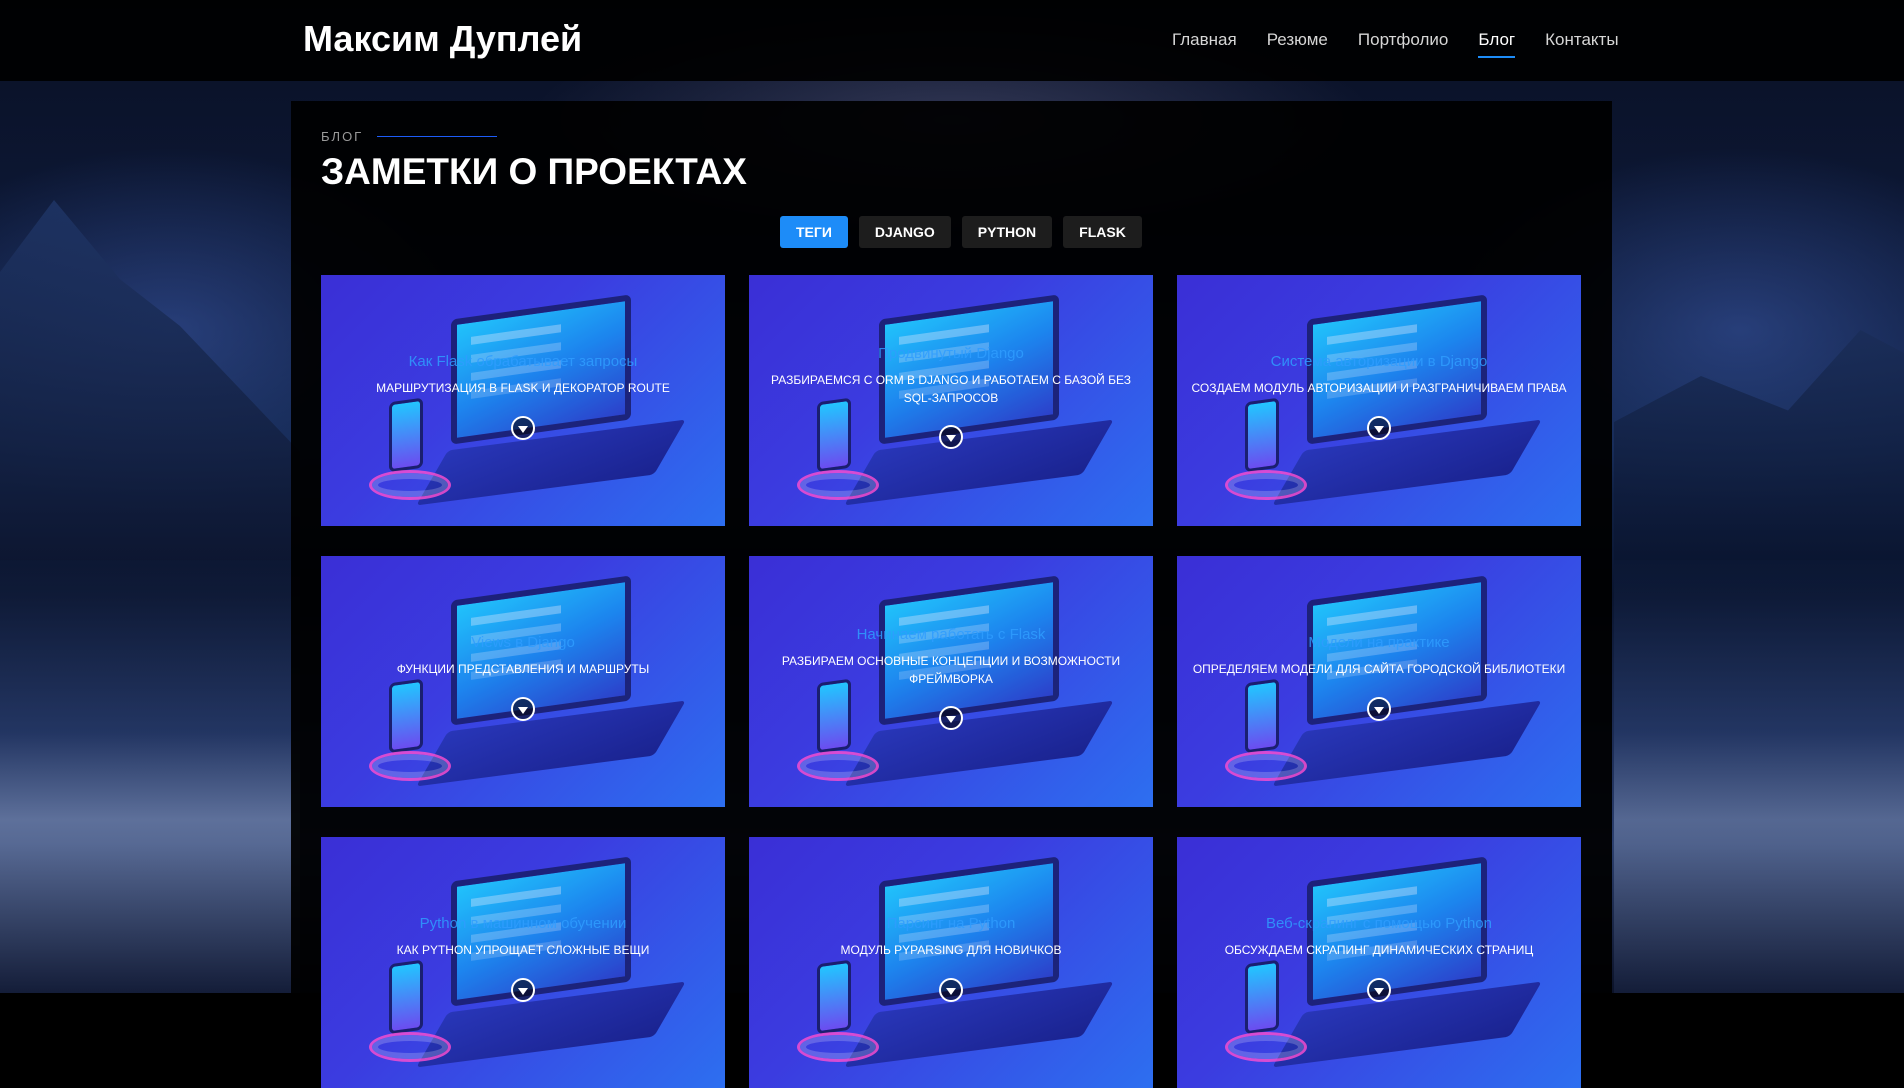  I want to click on site-brand: Максим Дуплей, so click(442, 39).